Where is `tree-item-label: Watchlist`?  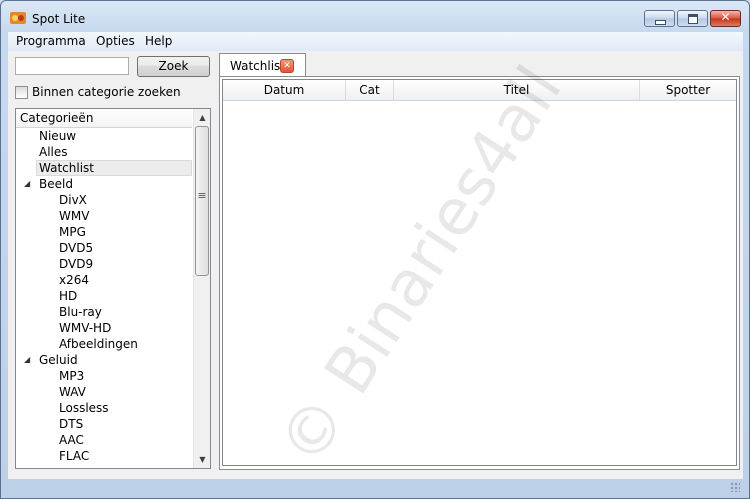 tree-item-label: Watchlist is located at coordinates (114, 168).